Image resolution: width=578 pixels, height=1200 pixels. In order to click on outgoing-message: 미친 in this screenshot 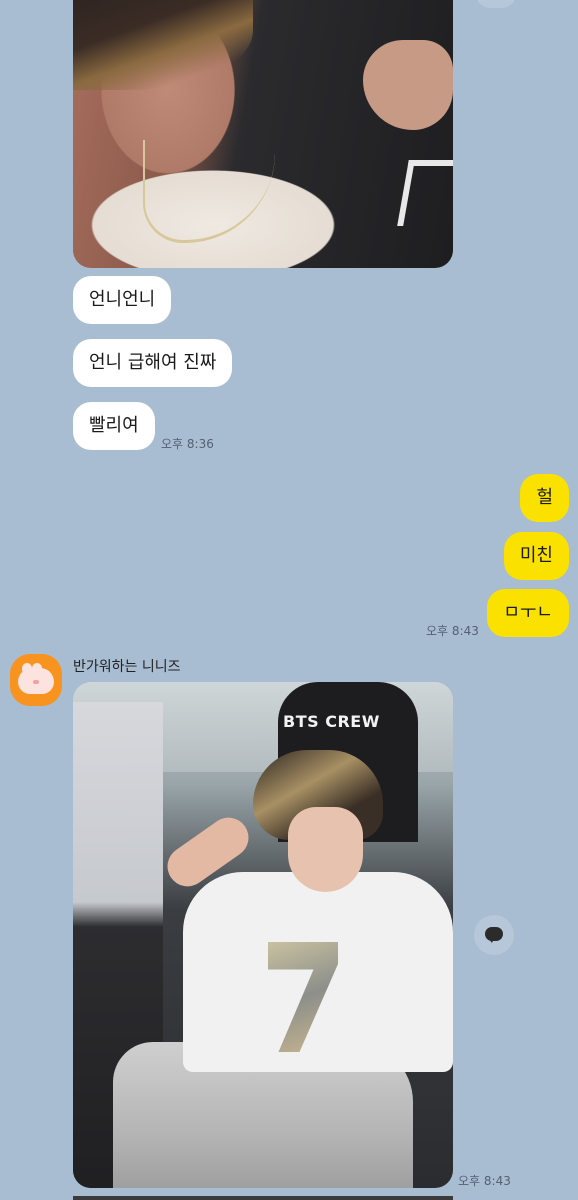, I will do `click(536, 556)`.